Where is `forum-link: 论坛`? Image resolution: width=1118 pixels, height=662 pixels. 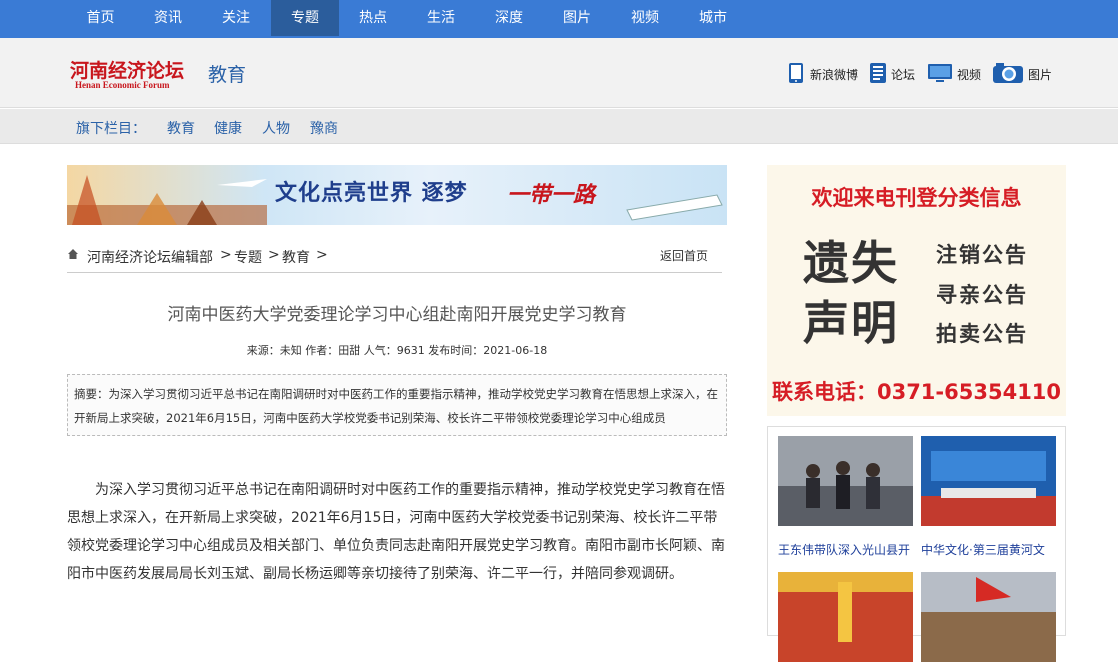
forum-link: 论坛 is located at coordinates (892, 74).